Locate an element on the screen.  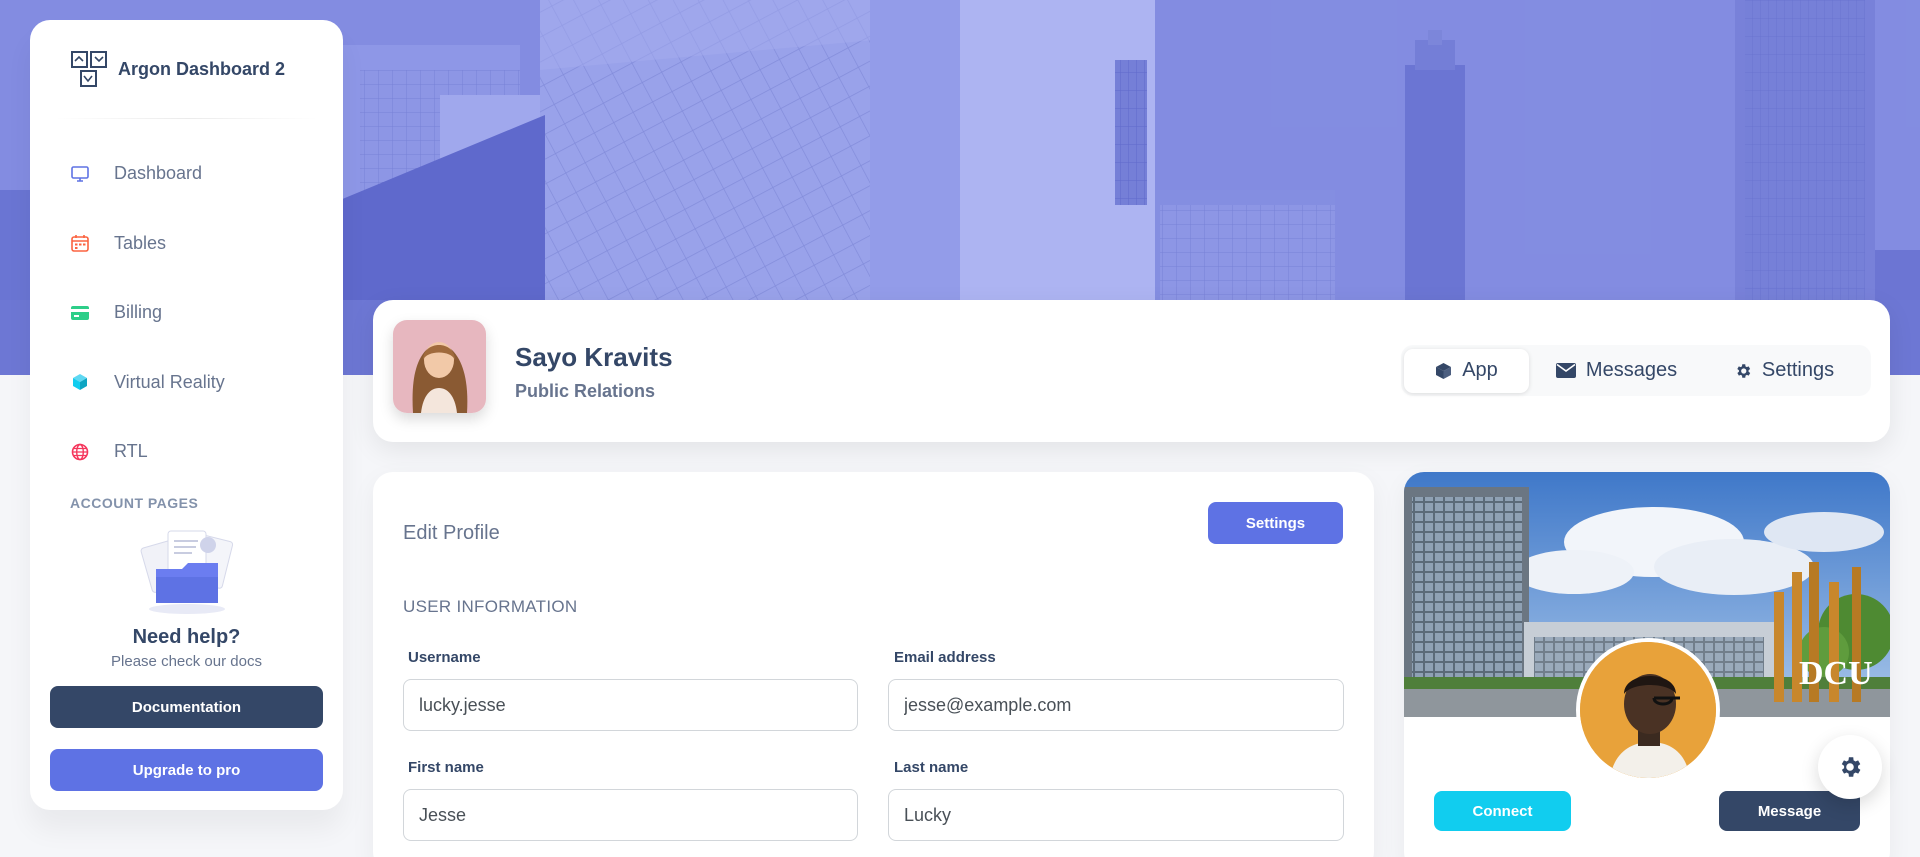
help-title: Need help? is located at coordinates (186, 637).